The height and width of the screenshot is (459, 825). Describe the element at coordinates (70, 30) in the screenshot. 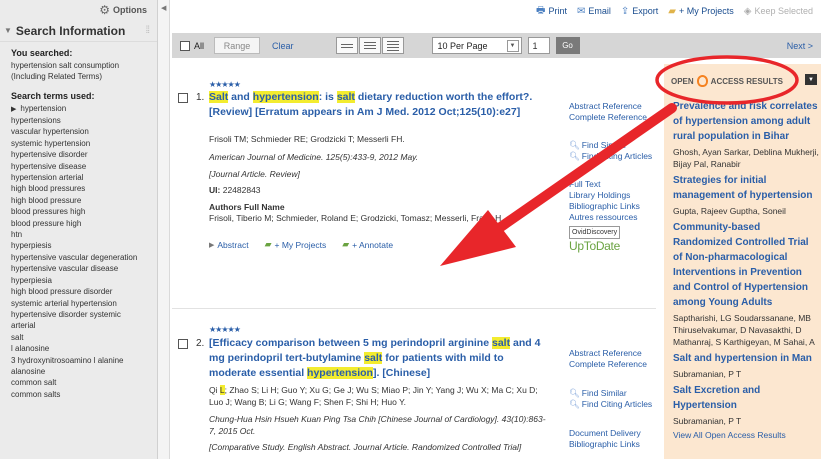

I see `search-info-title: Search Information` at that location.